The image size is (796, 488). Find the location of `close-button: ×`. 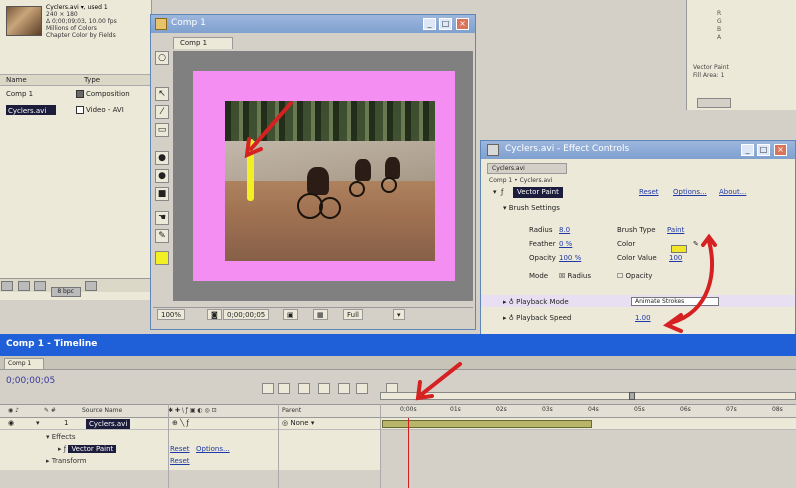

close-button: × is located at coordinates (462, 24).